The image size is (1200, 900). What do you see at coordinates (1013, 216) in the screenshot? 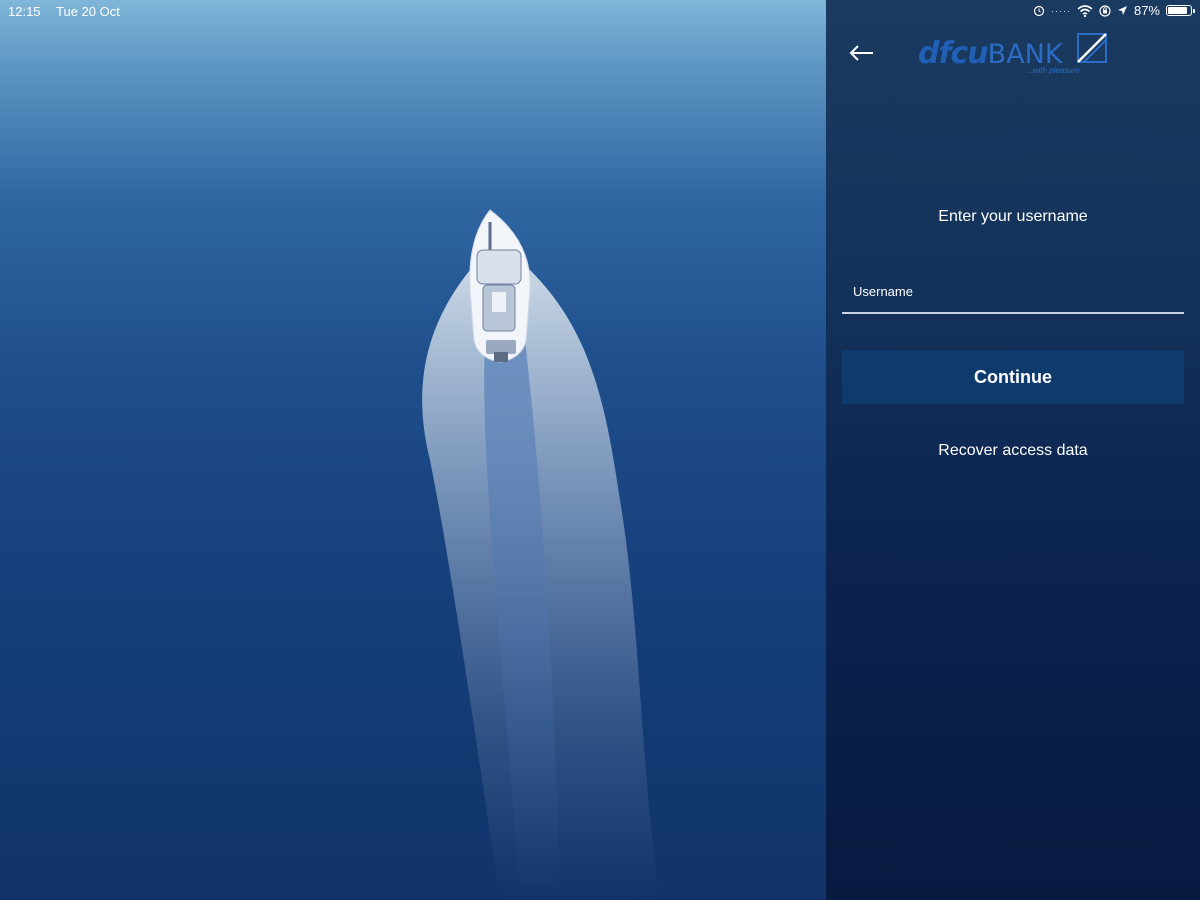
I see `username-prompt: Enter your username` at bounding box center [1013, 216].